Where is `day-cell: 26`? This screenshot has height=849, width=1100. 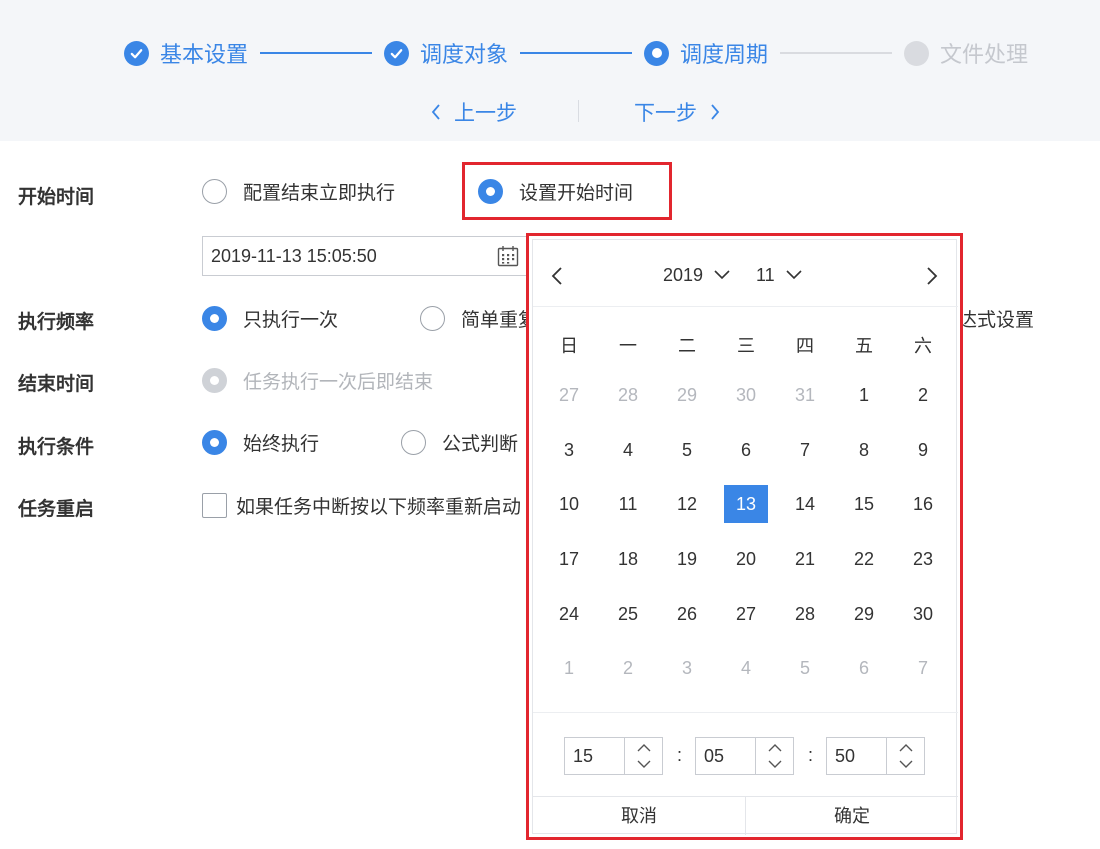
day-cell: 26 is located at coordinates (687, 614).